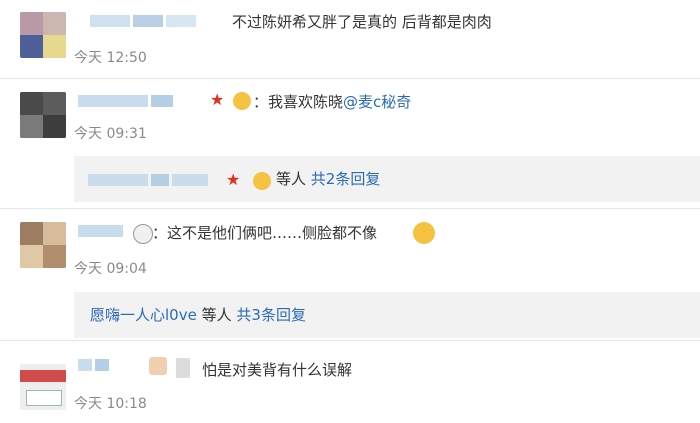  I want to click on timestamp: 今天 10:18, so click(110, 404).